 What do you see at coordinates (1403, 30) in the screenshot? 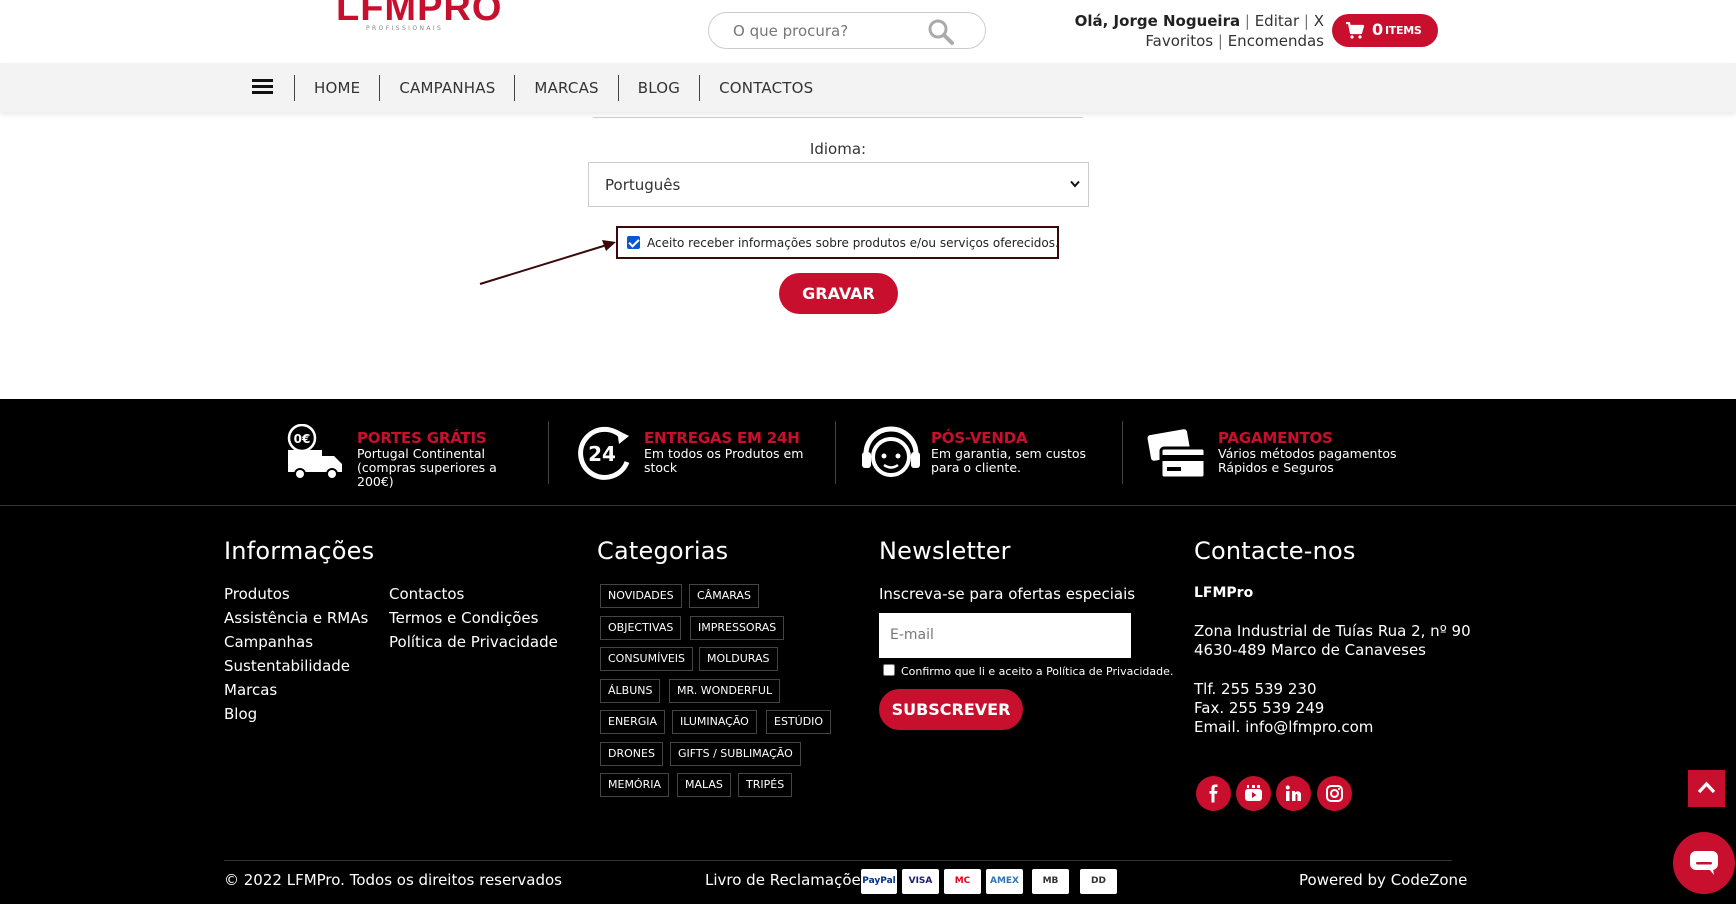
I see `cart-label: ITEMS` at bounding box center [1403, 30].